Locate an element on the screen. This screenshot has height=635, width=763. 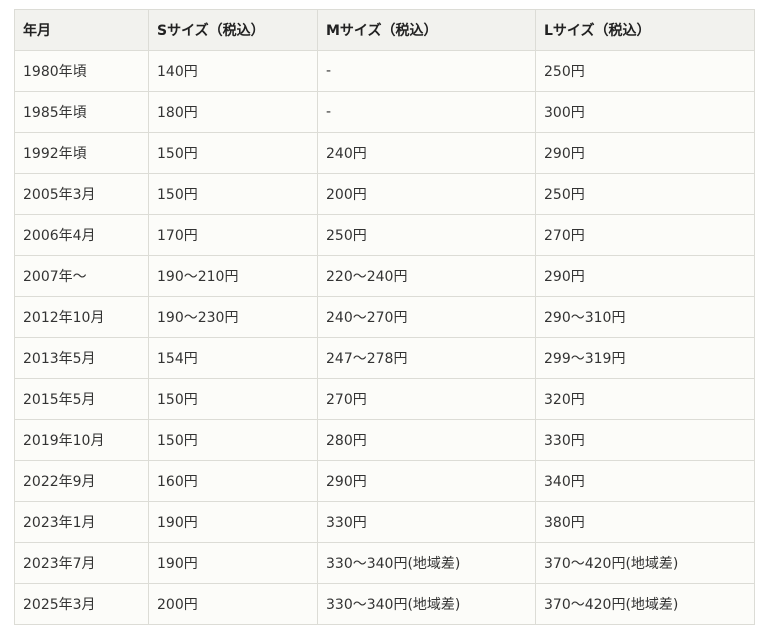
table-header: 年月 Sサイズ（税込） Mサイズ（税込） Lサイズ（税込） is located at coordinates (384, 30).